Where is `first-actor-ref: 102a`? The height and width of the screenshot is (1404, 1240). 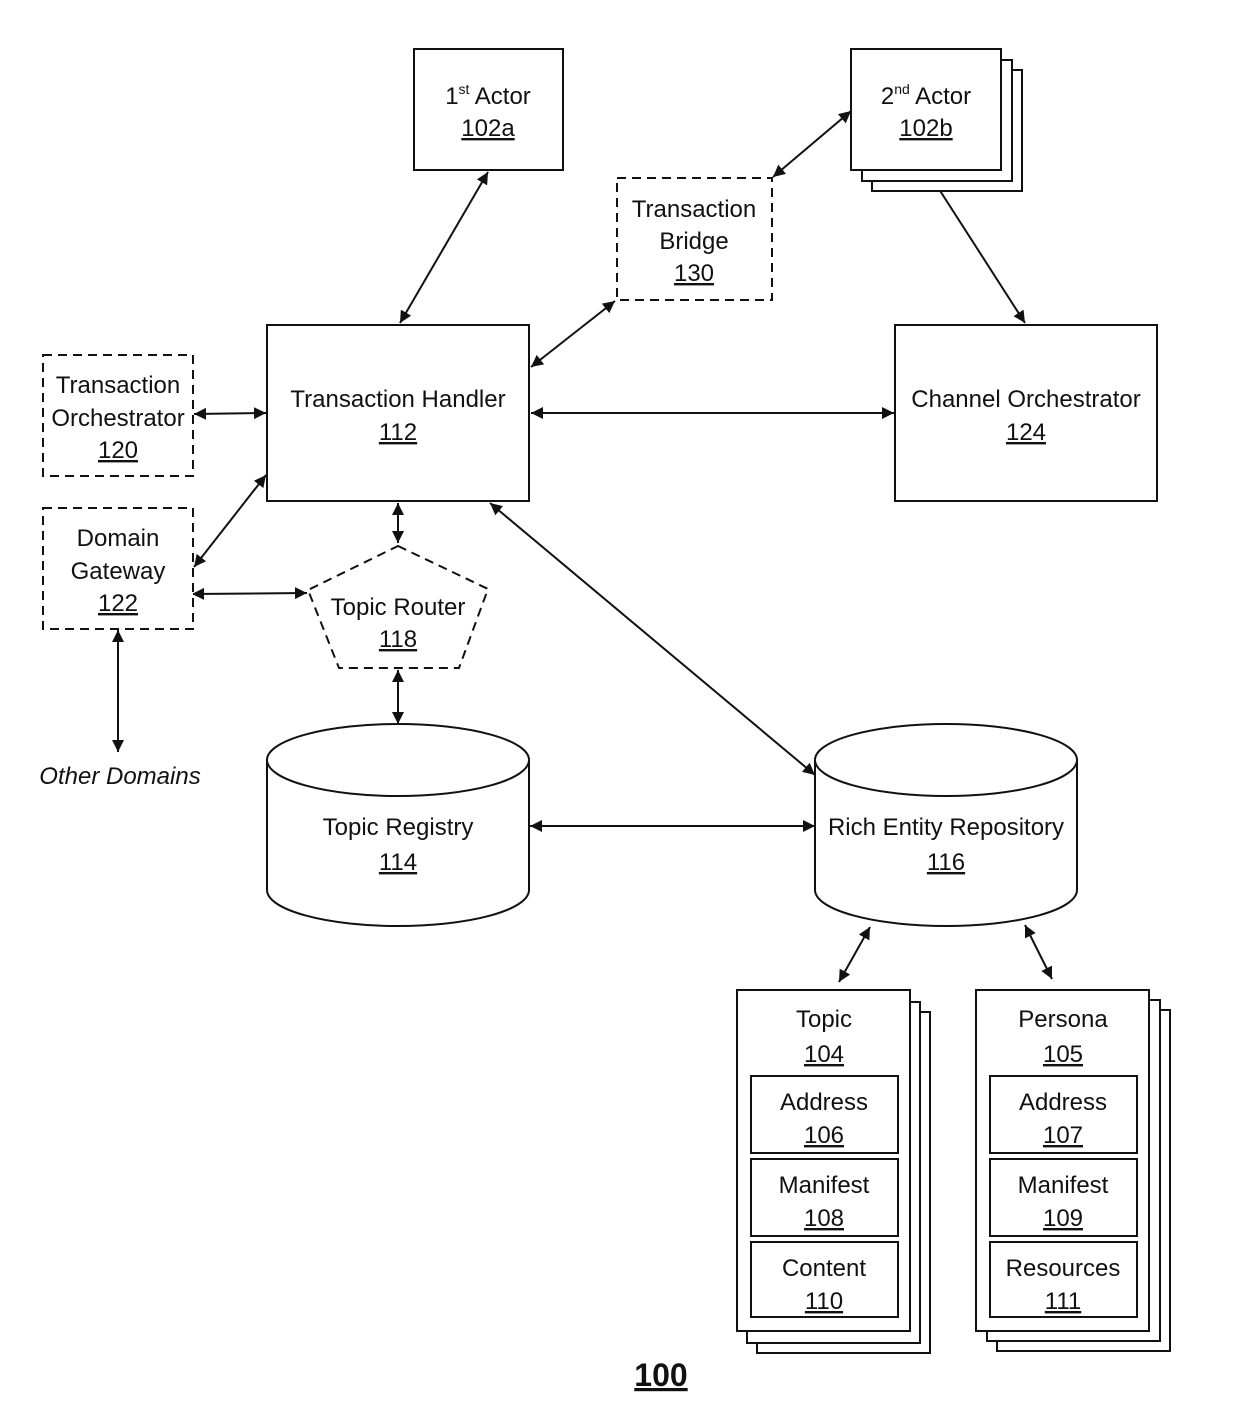 first-actor-ref: 102a is located at coordinates (488, 128).